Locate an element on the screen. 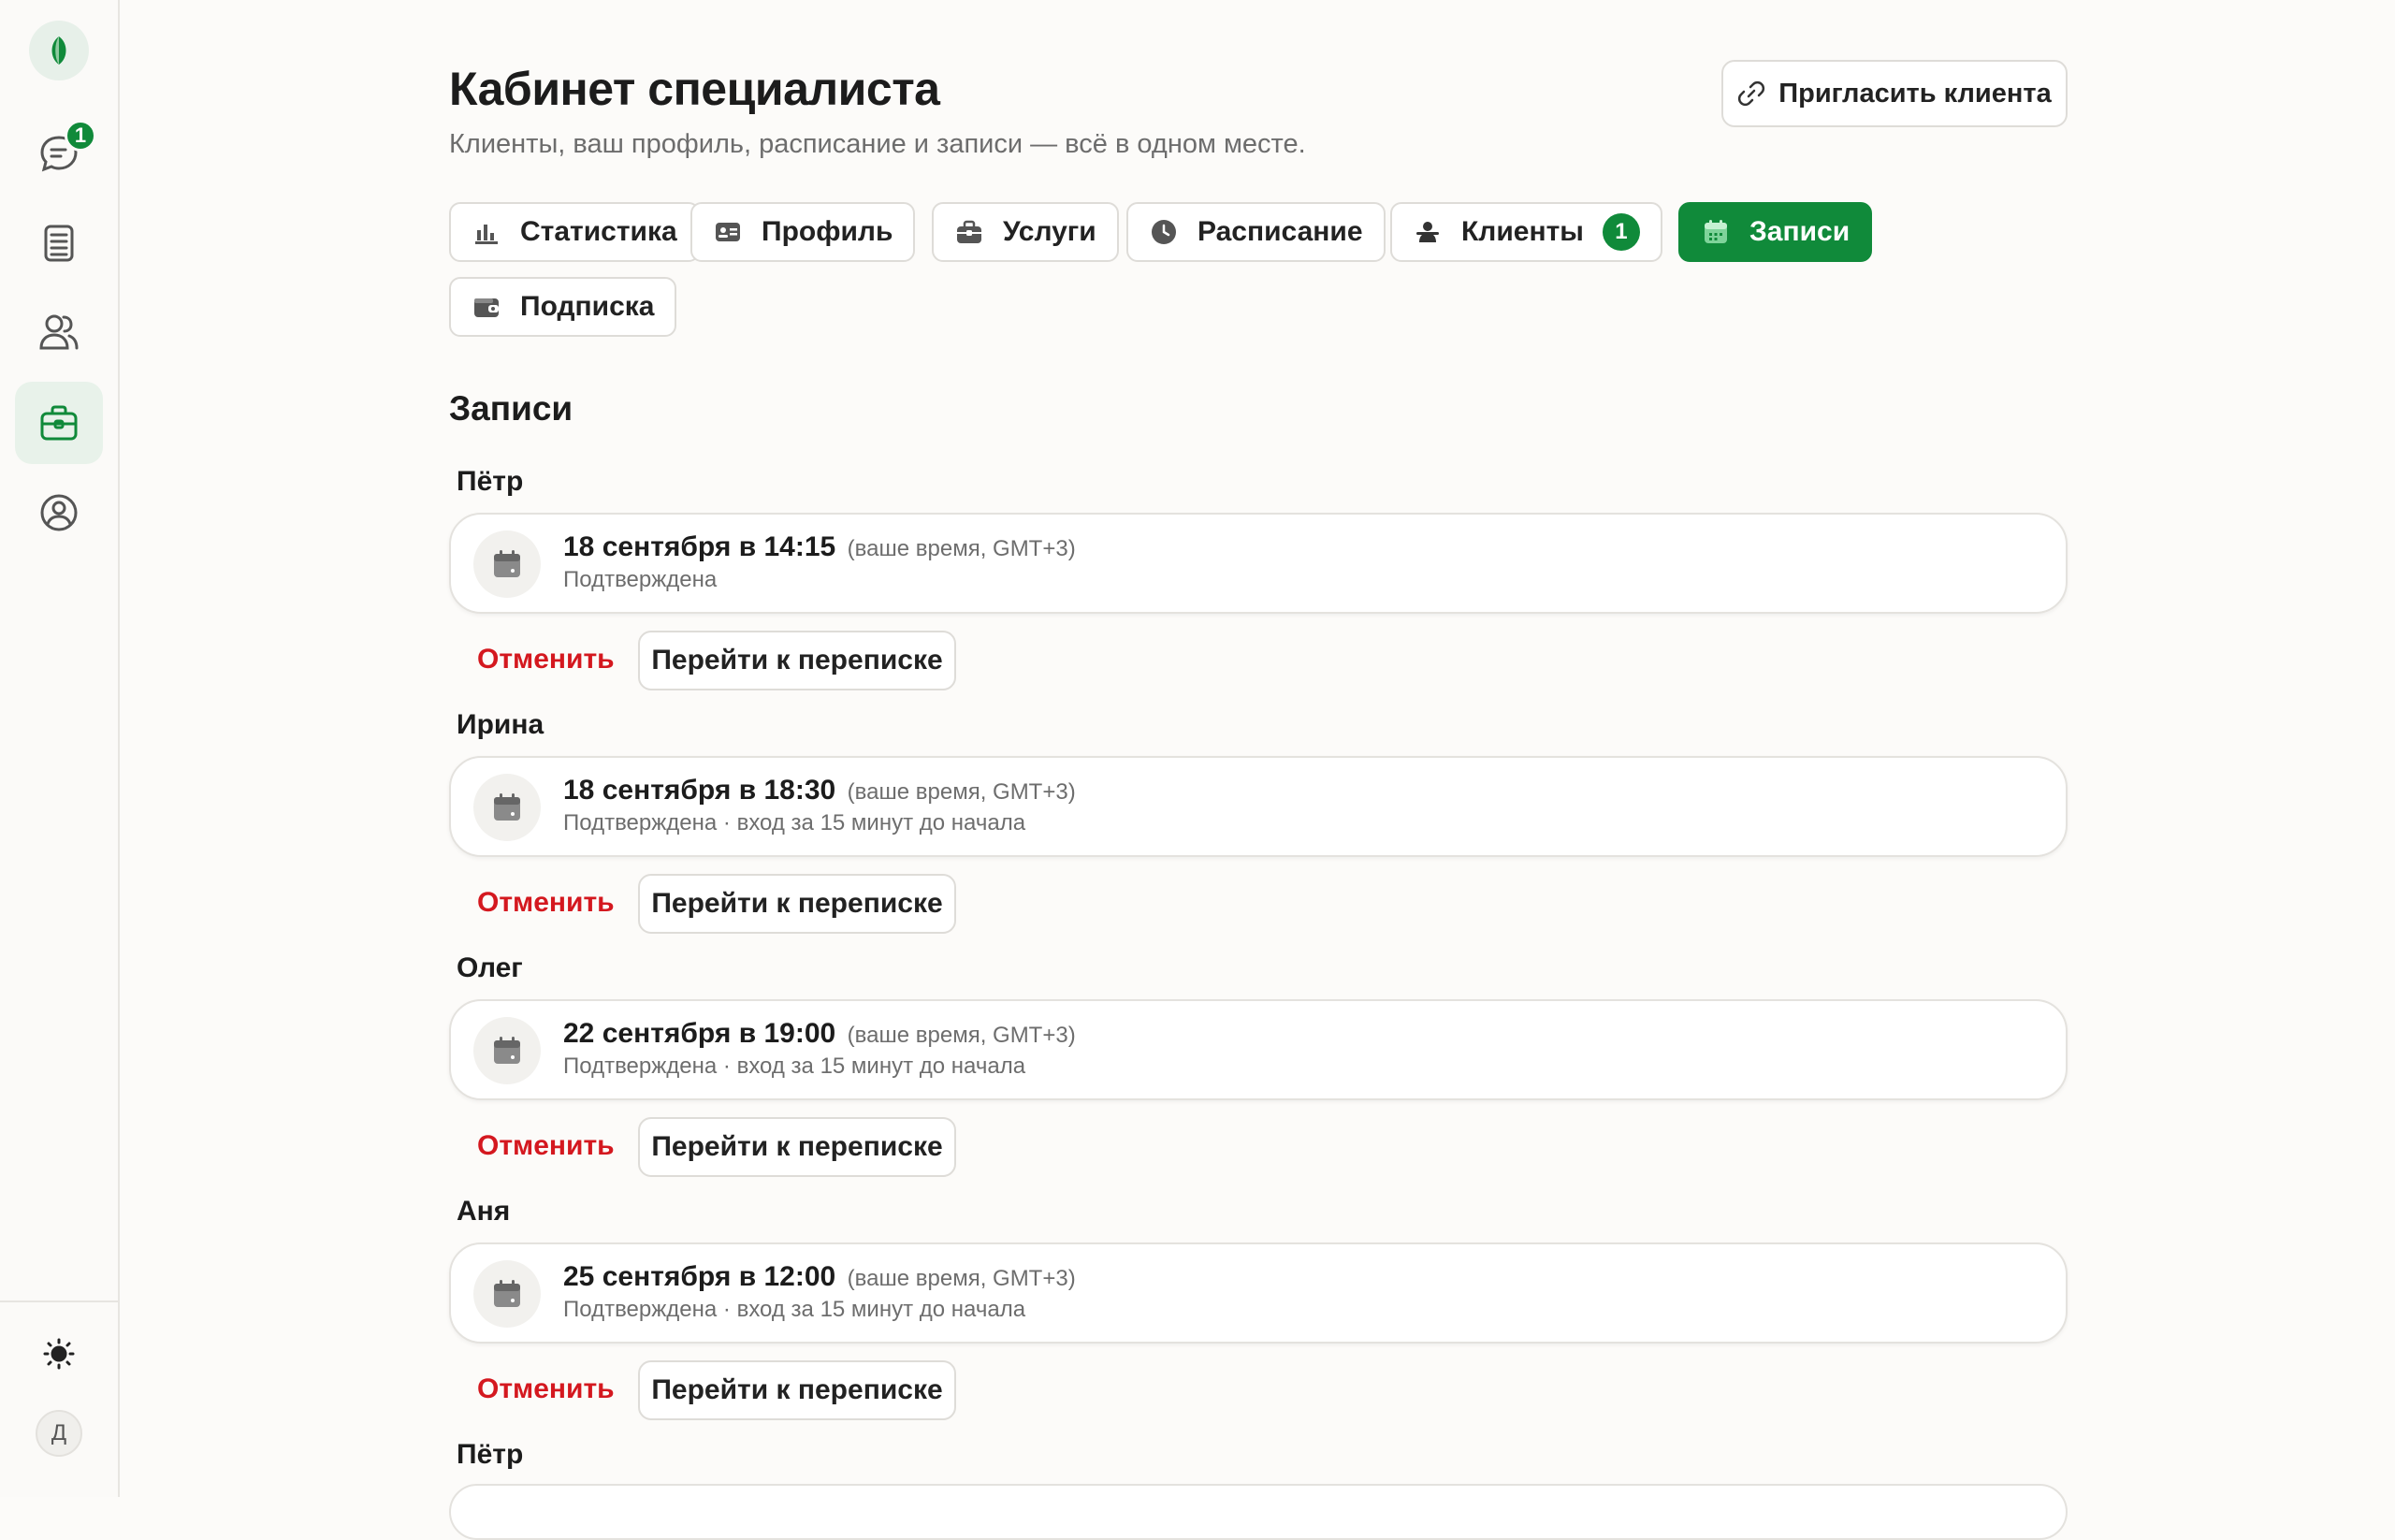 The image size is (2395, 1540). booking-datetime: 18 сентября в 18:30 is located at coordinates (699, 791).